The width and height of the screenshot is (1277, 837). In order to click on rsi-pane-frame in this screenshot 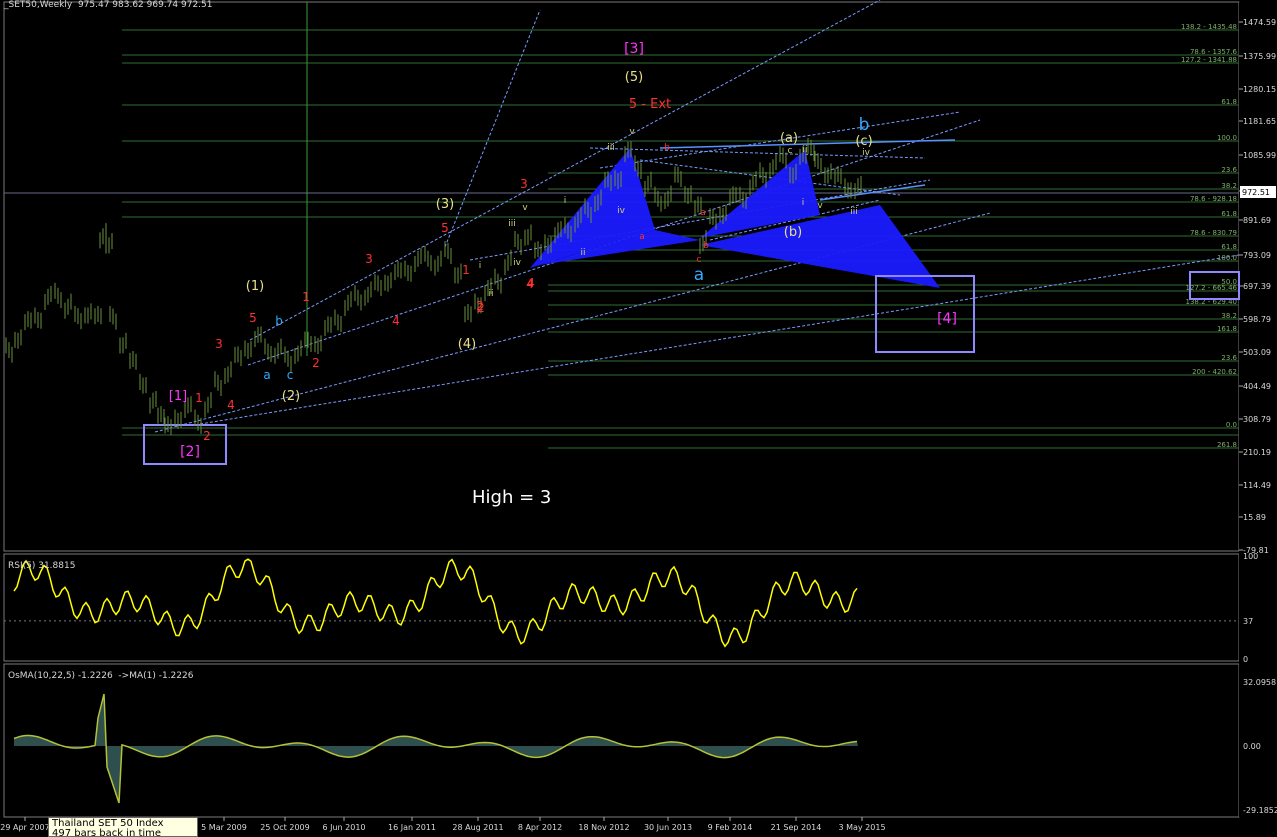, I will do `click(621, 607)`.